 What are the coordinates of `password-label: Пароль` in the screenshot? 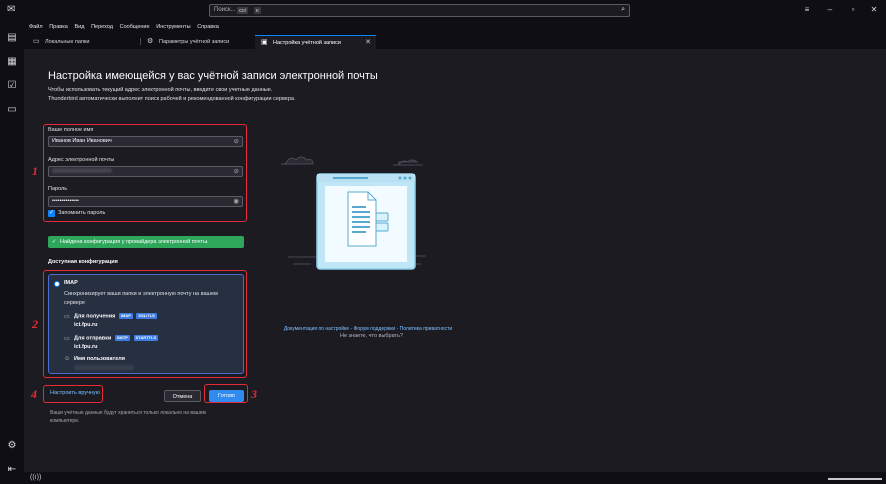 It's located at (58, 189).